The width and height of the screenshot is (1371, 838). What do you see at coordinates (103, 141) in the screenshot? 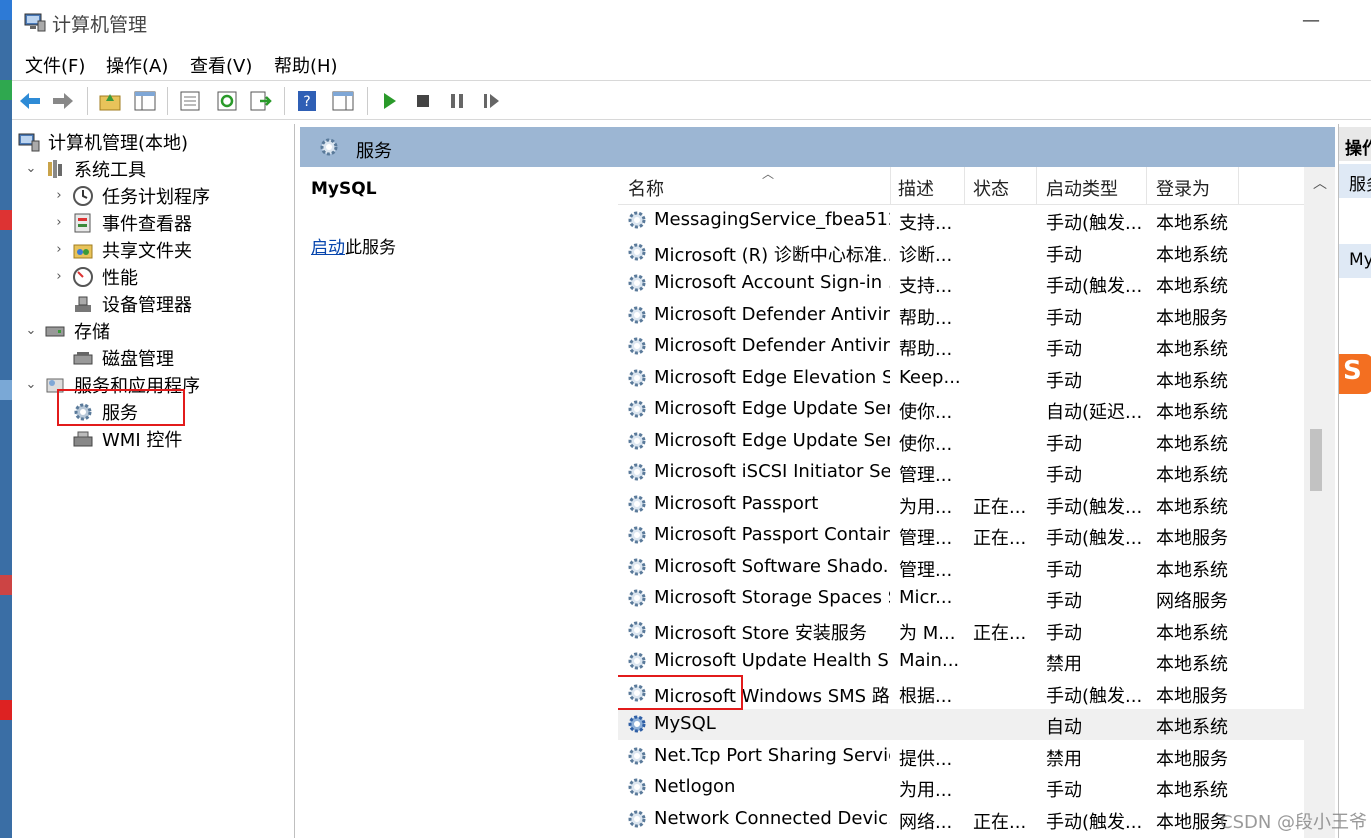
I see `tree-item-root: 计算机管理(本地)` at bounding box center [103, 141].